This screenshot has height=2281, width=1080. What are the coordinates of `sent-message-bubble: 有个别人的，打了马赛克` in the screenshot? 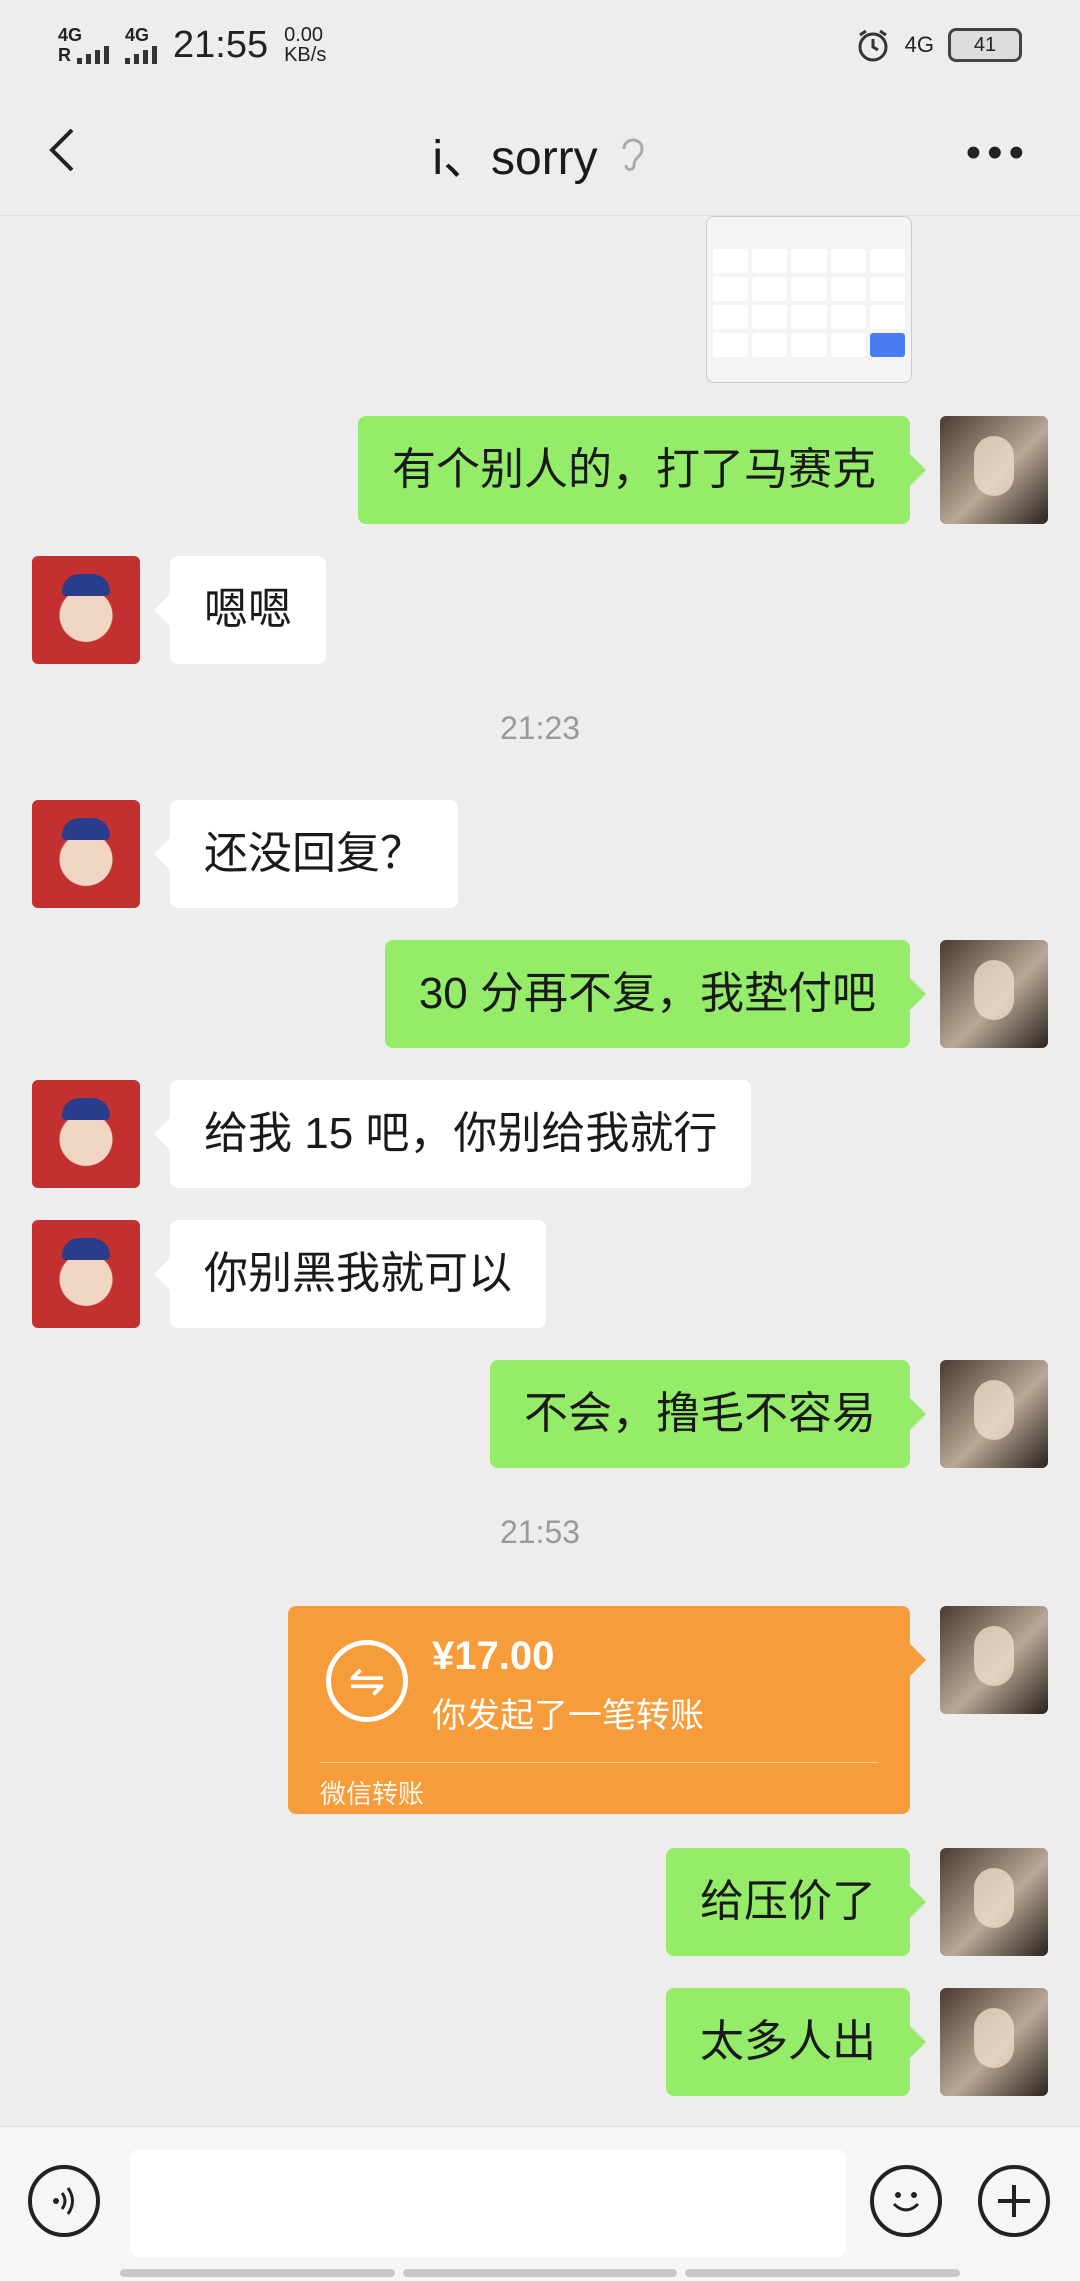 It's located at (642, 470).